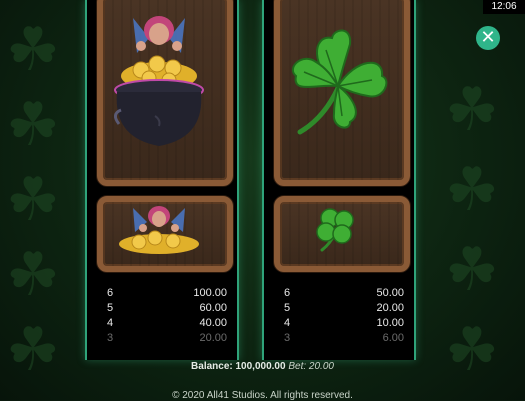  What do you see at coordinates (167, 338) in the screenshot?
I see `paytable-row: 3 20.00` at bounding box center [167, 338].